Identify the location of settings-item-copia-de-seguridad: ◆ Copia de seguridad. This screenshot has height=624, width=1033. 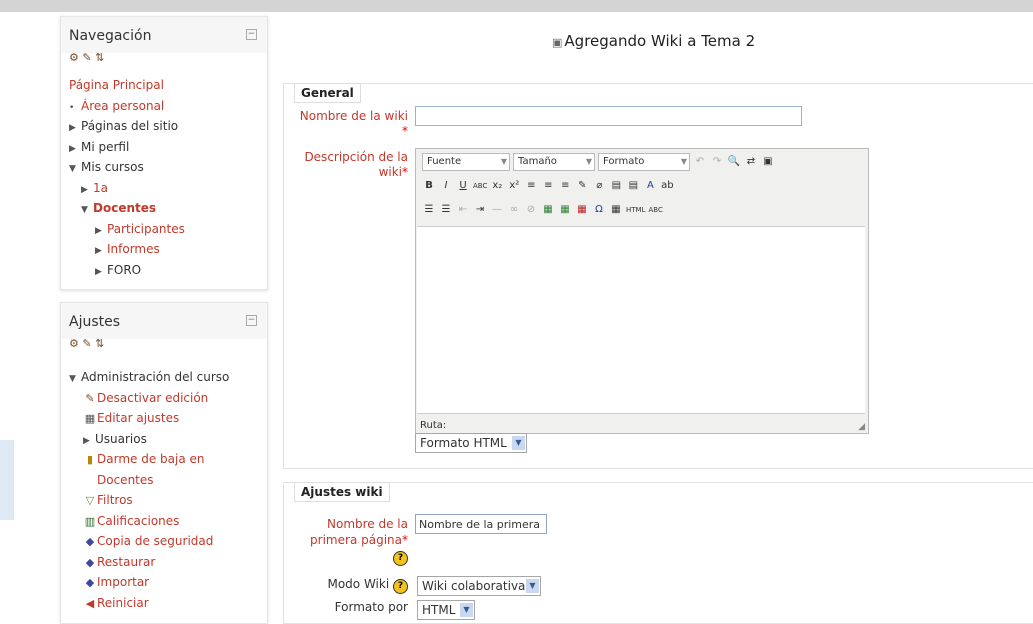
(166, 541).